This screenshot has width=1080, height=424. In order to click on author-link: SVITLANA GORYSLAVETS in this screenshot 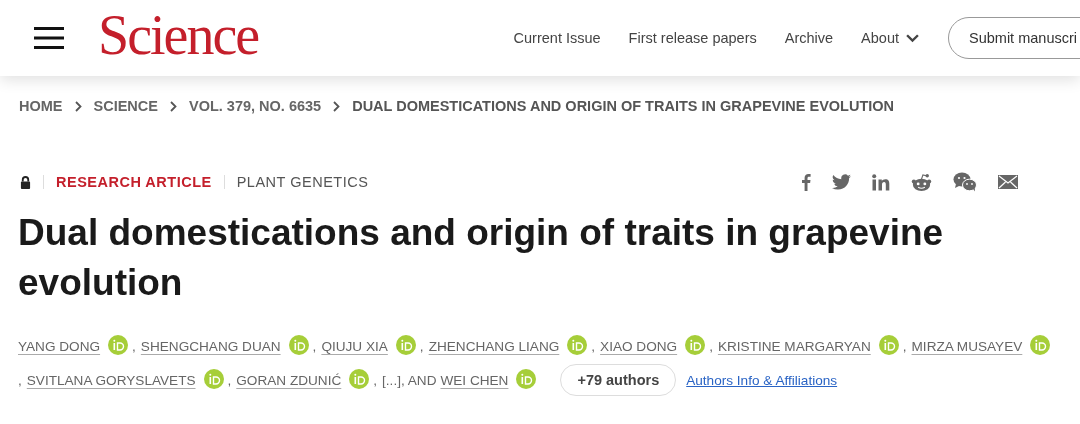, I will do `click(111, 380)`.